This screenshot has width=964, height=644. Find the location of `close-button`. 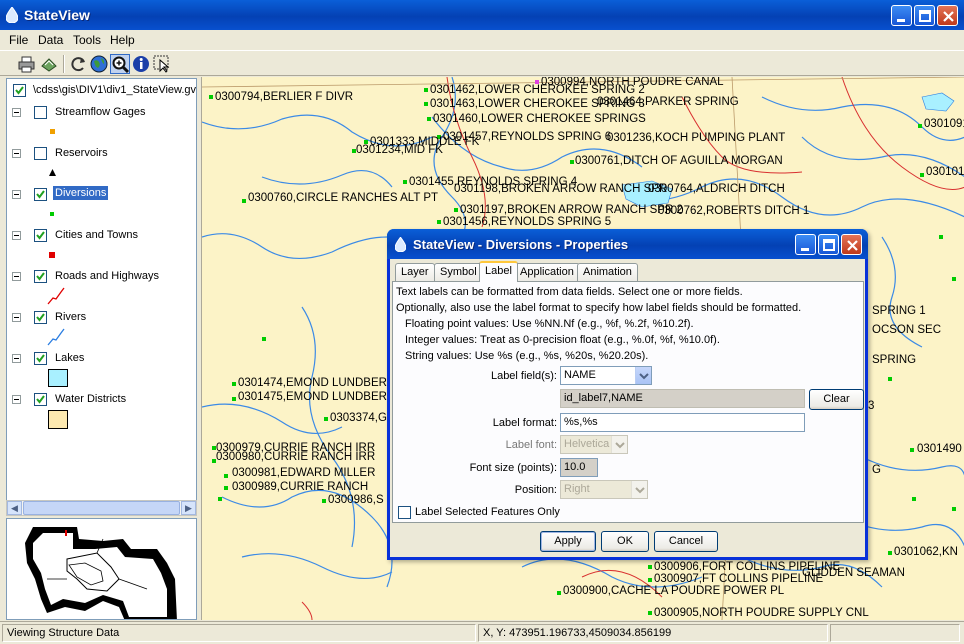

close-button is located at coordinates (947, 15).